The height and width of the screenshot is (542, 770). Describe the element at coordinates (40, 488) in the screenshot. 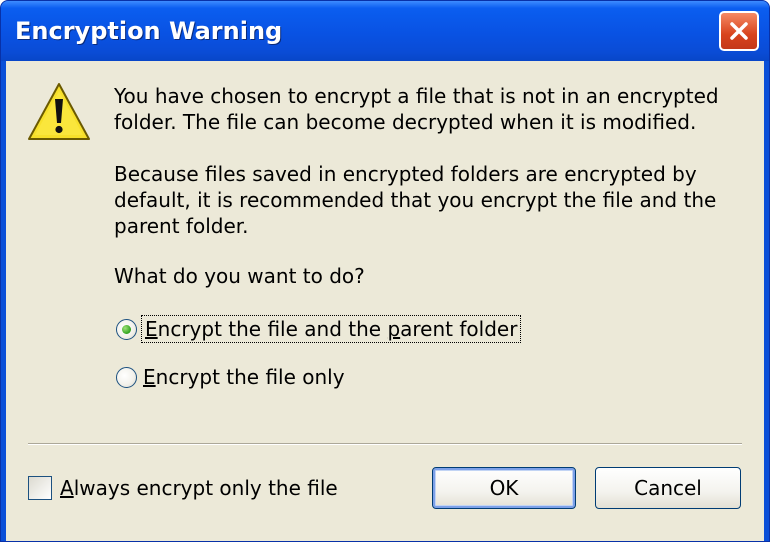

I see `checkbox-box` at that location.